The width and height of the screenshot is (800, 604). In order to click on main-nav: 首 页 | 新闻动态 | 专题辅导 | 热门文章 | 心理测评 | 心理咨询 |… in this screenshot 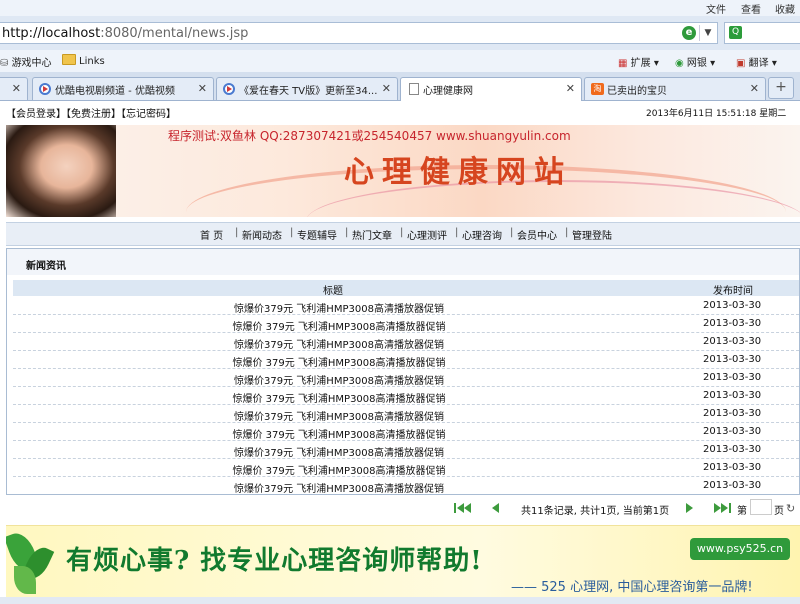, I will do `click(403, 234)`.